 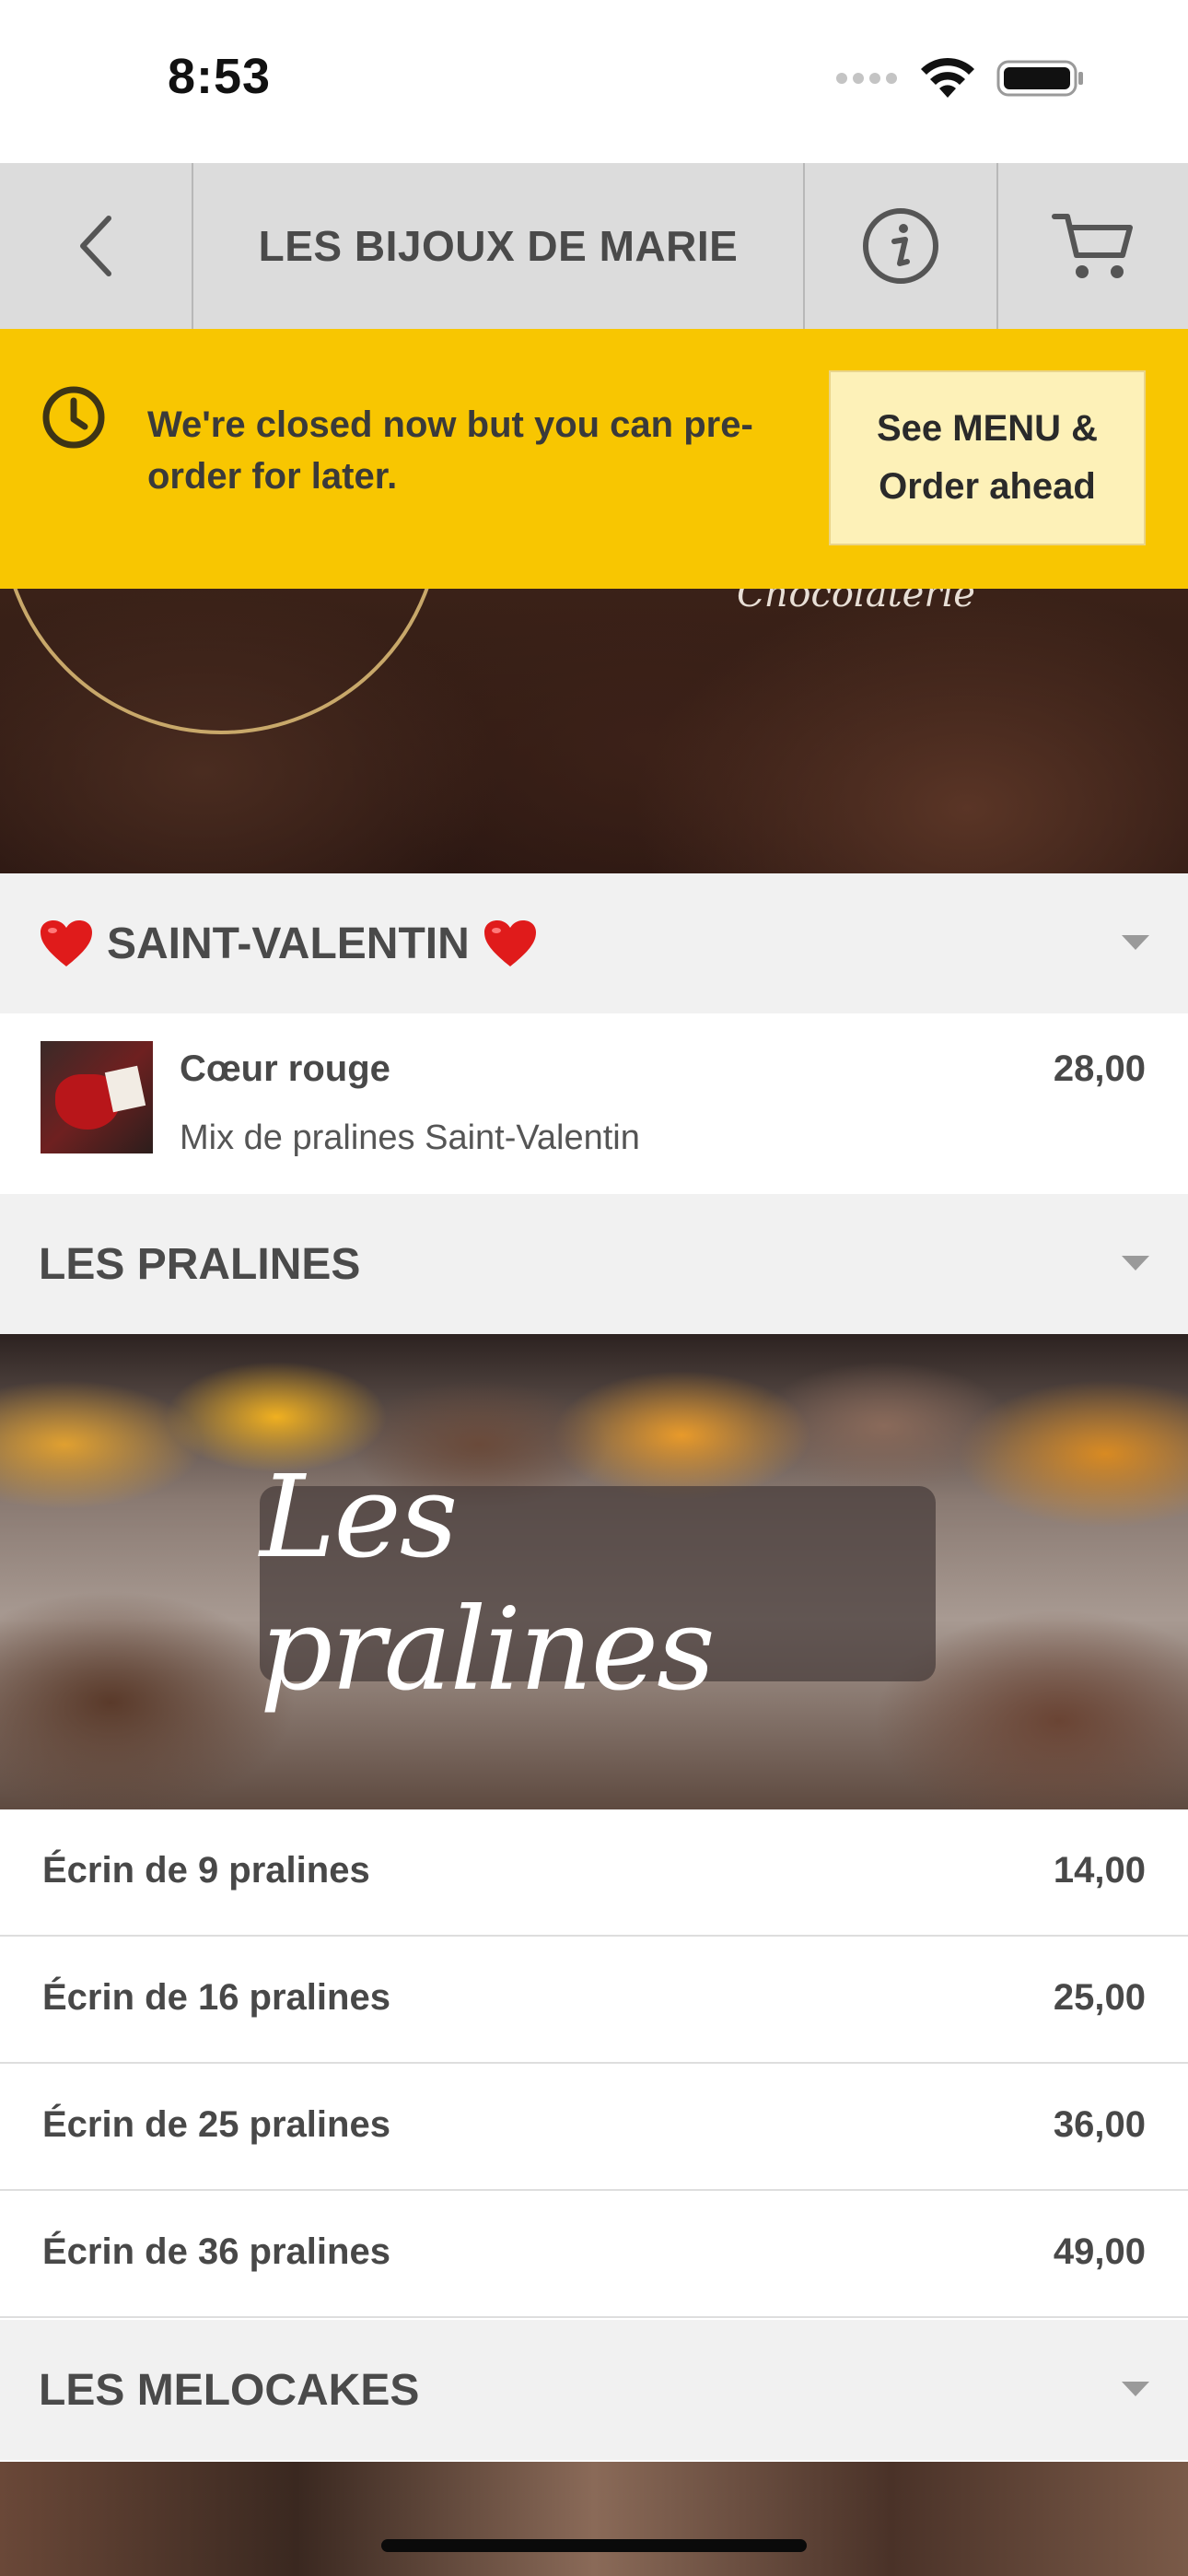 I want to click on back-chevron-icon, so click(x=95, y=246).